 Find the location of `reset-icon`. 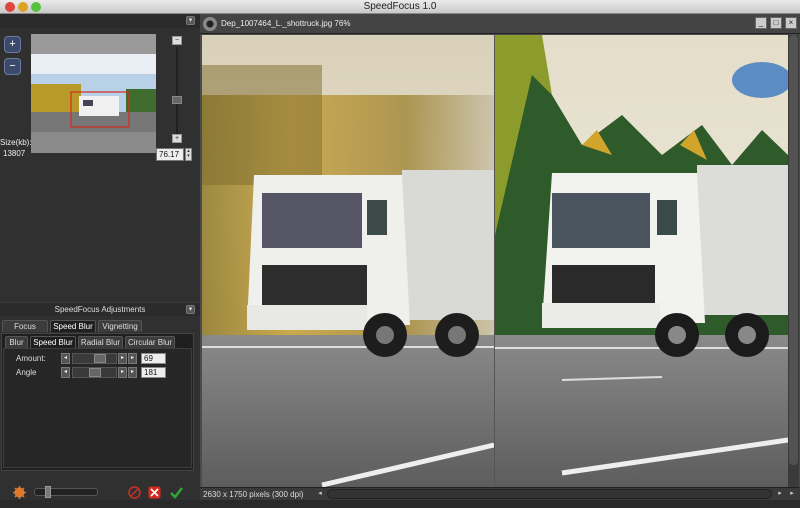

reset-icon is located at coordinates (134, 492).